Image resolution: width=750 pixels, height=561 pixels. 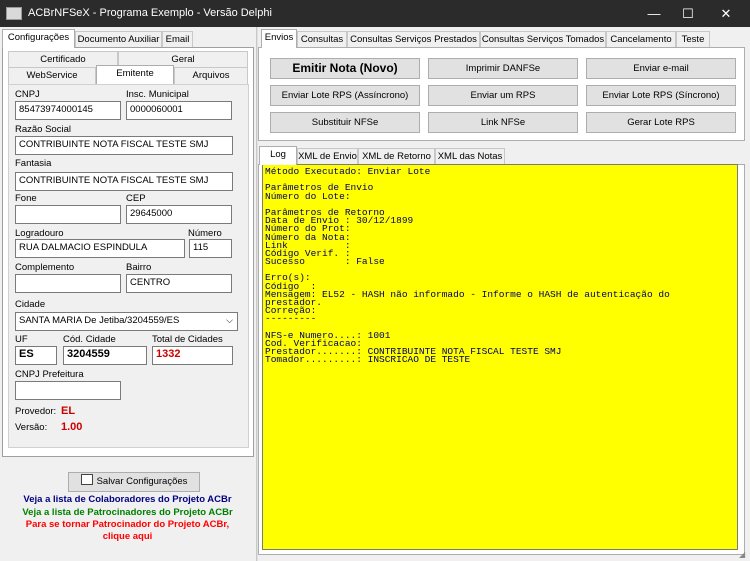 What do you see at coordinates (291, 319) in the screenshot?
I see `log-line: ---------` at bounding box center [291, 319].